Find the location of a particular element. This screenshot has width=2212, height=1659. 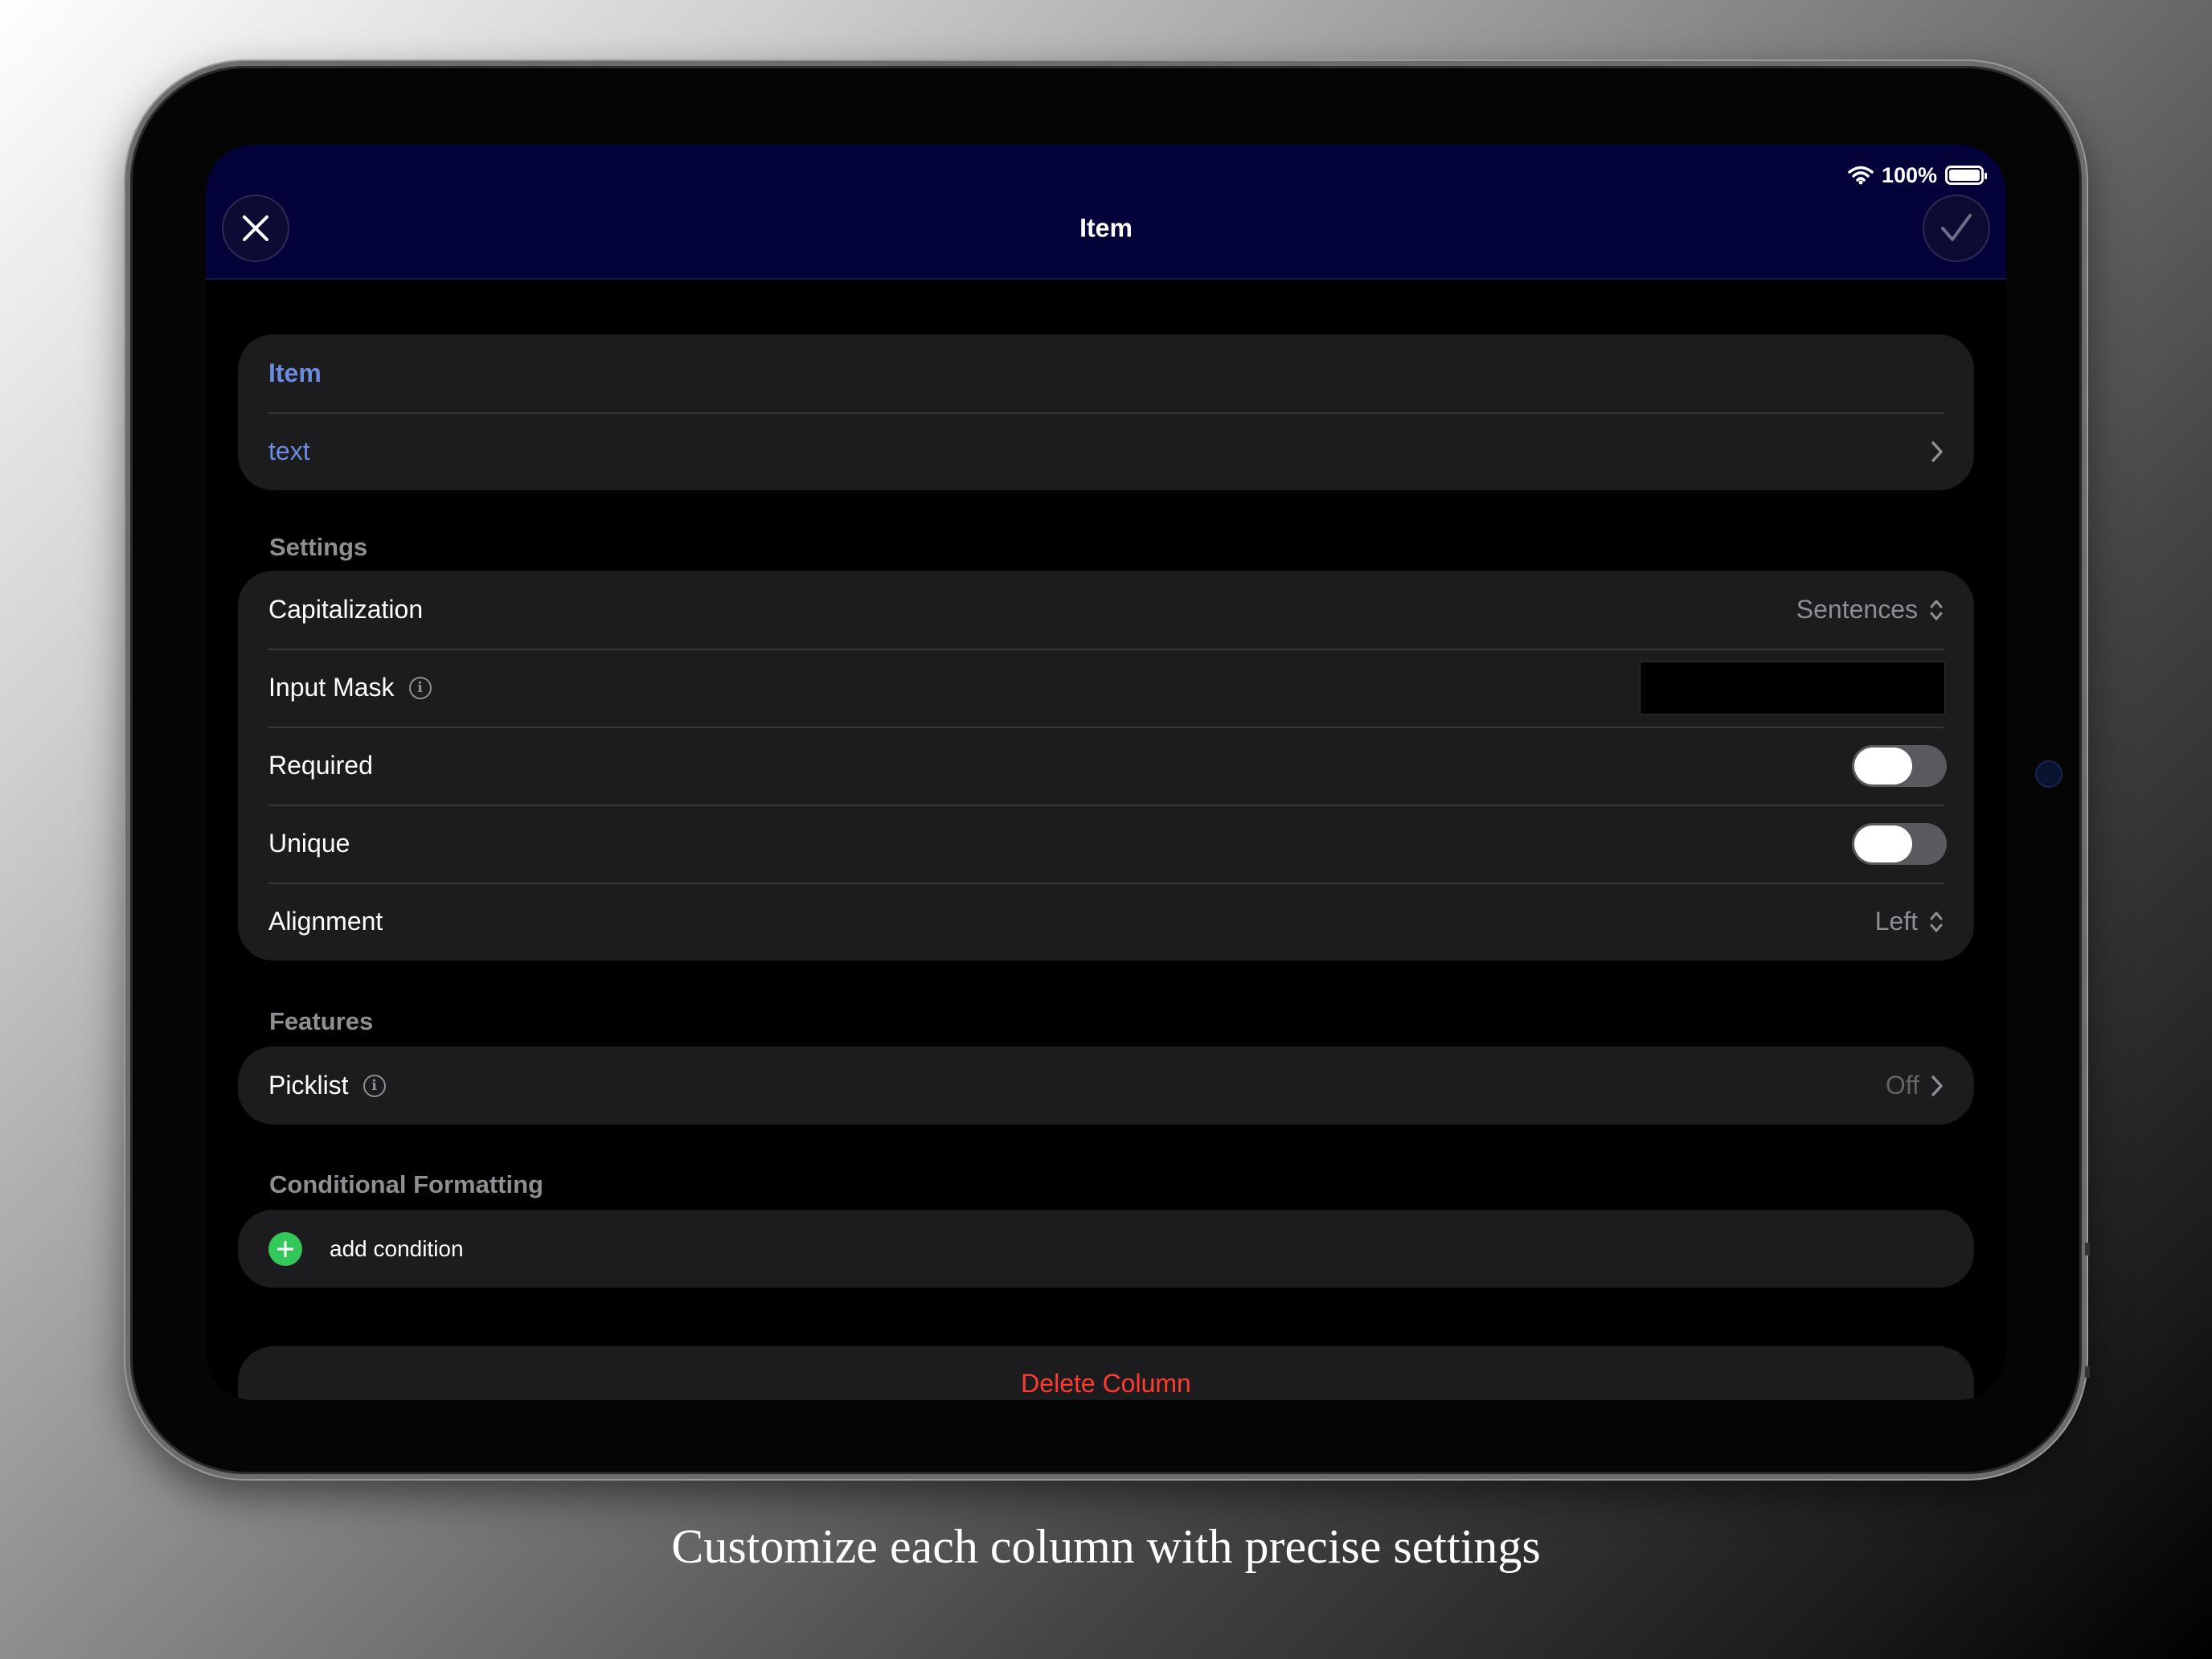

input-mask-label: Input Mask is located at coordinates (331, 687).